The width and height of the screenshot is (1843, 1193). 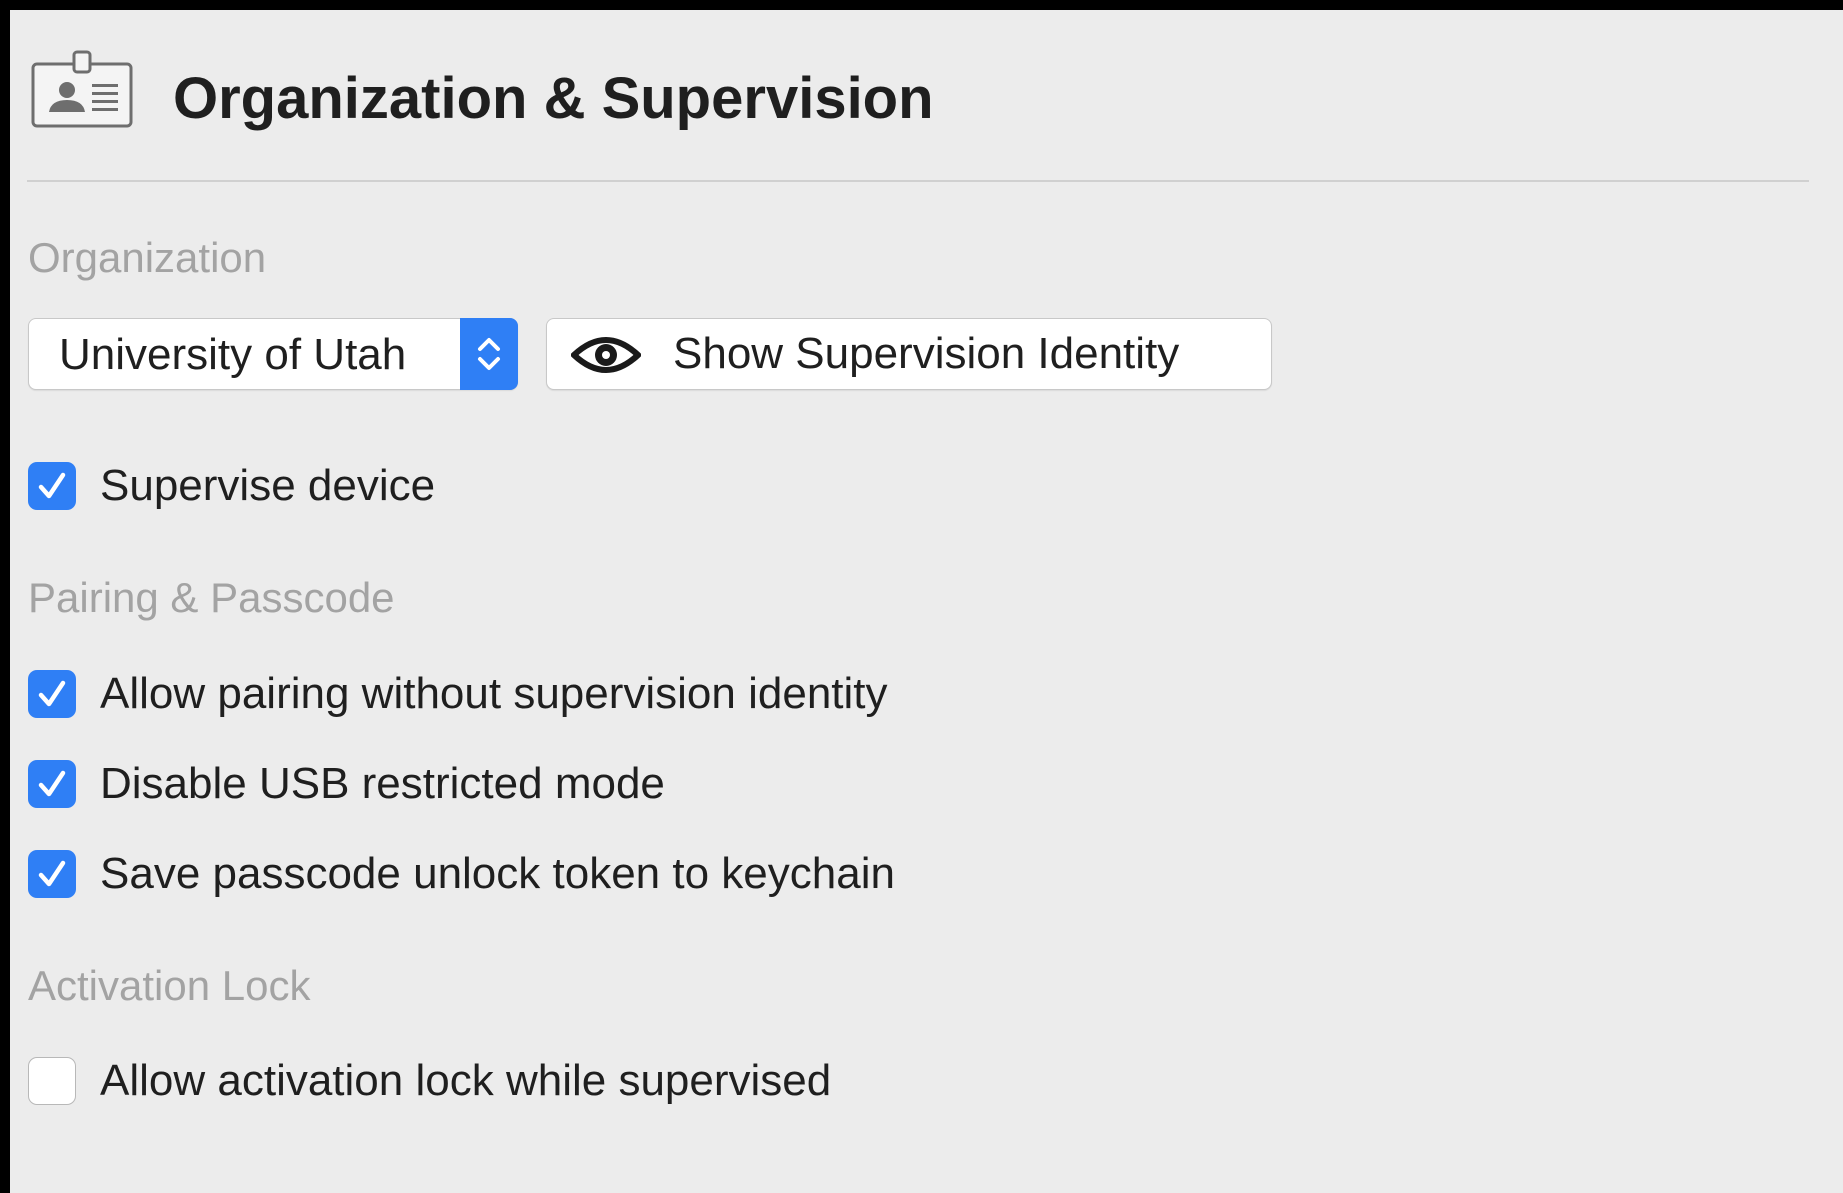 I want to click on disable-usb-restricted-label: Disable USB restricted mode, so click(x=382, y=783).